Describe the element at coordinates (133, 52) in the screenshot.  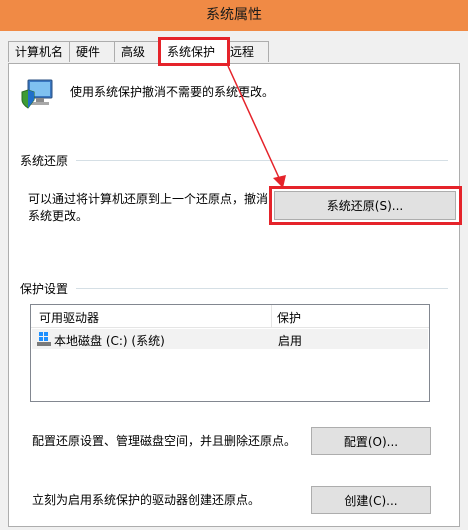
I see `tab-label: 高级` at that location.